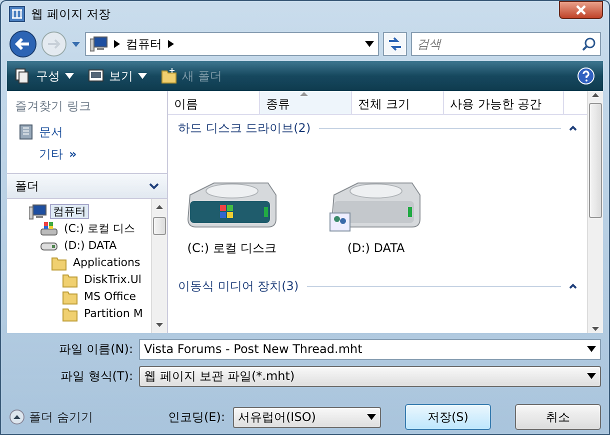 This screenshot has width=610, height=435. Describe the element at coordinates (169, 76) in the screenshot. I see `newfolder-icon` at that location.